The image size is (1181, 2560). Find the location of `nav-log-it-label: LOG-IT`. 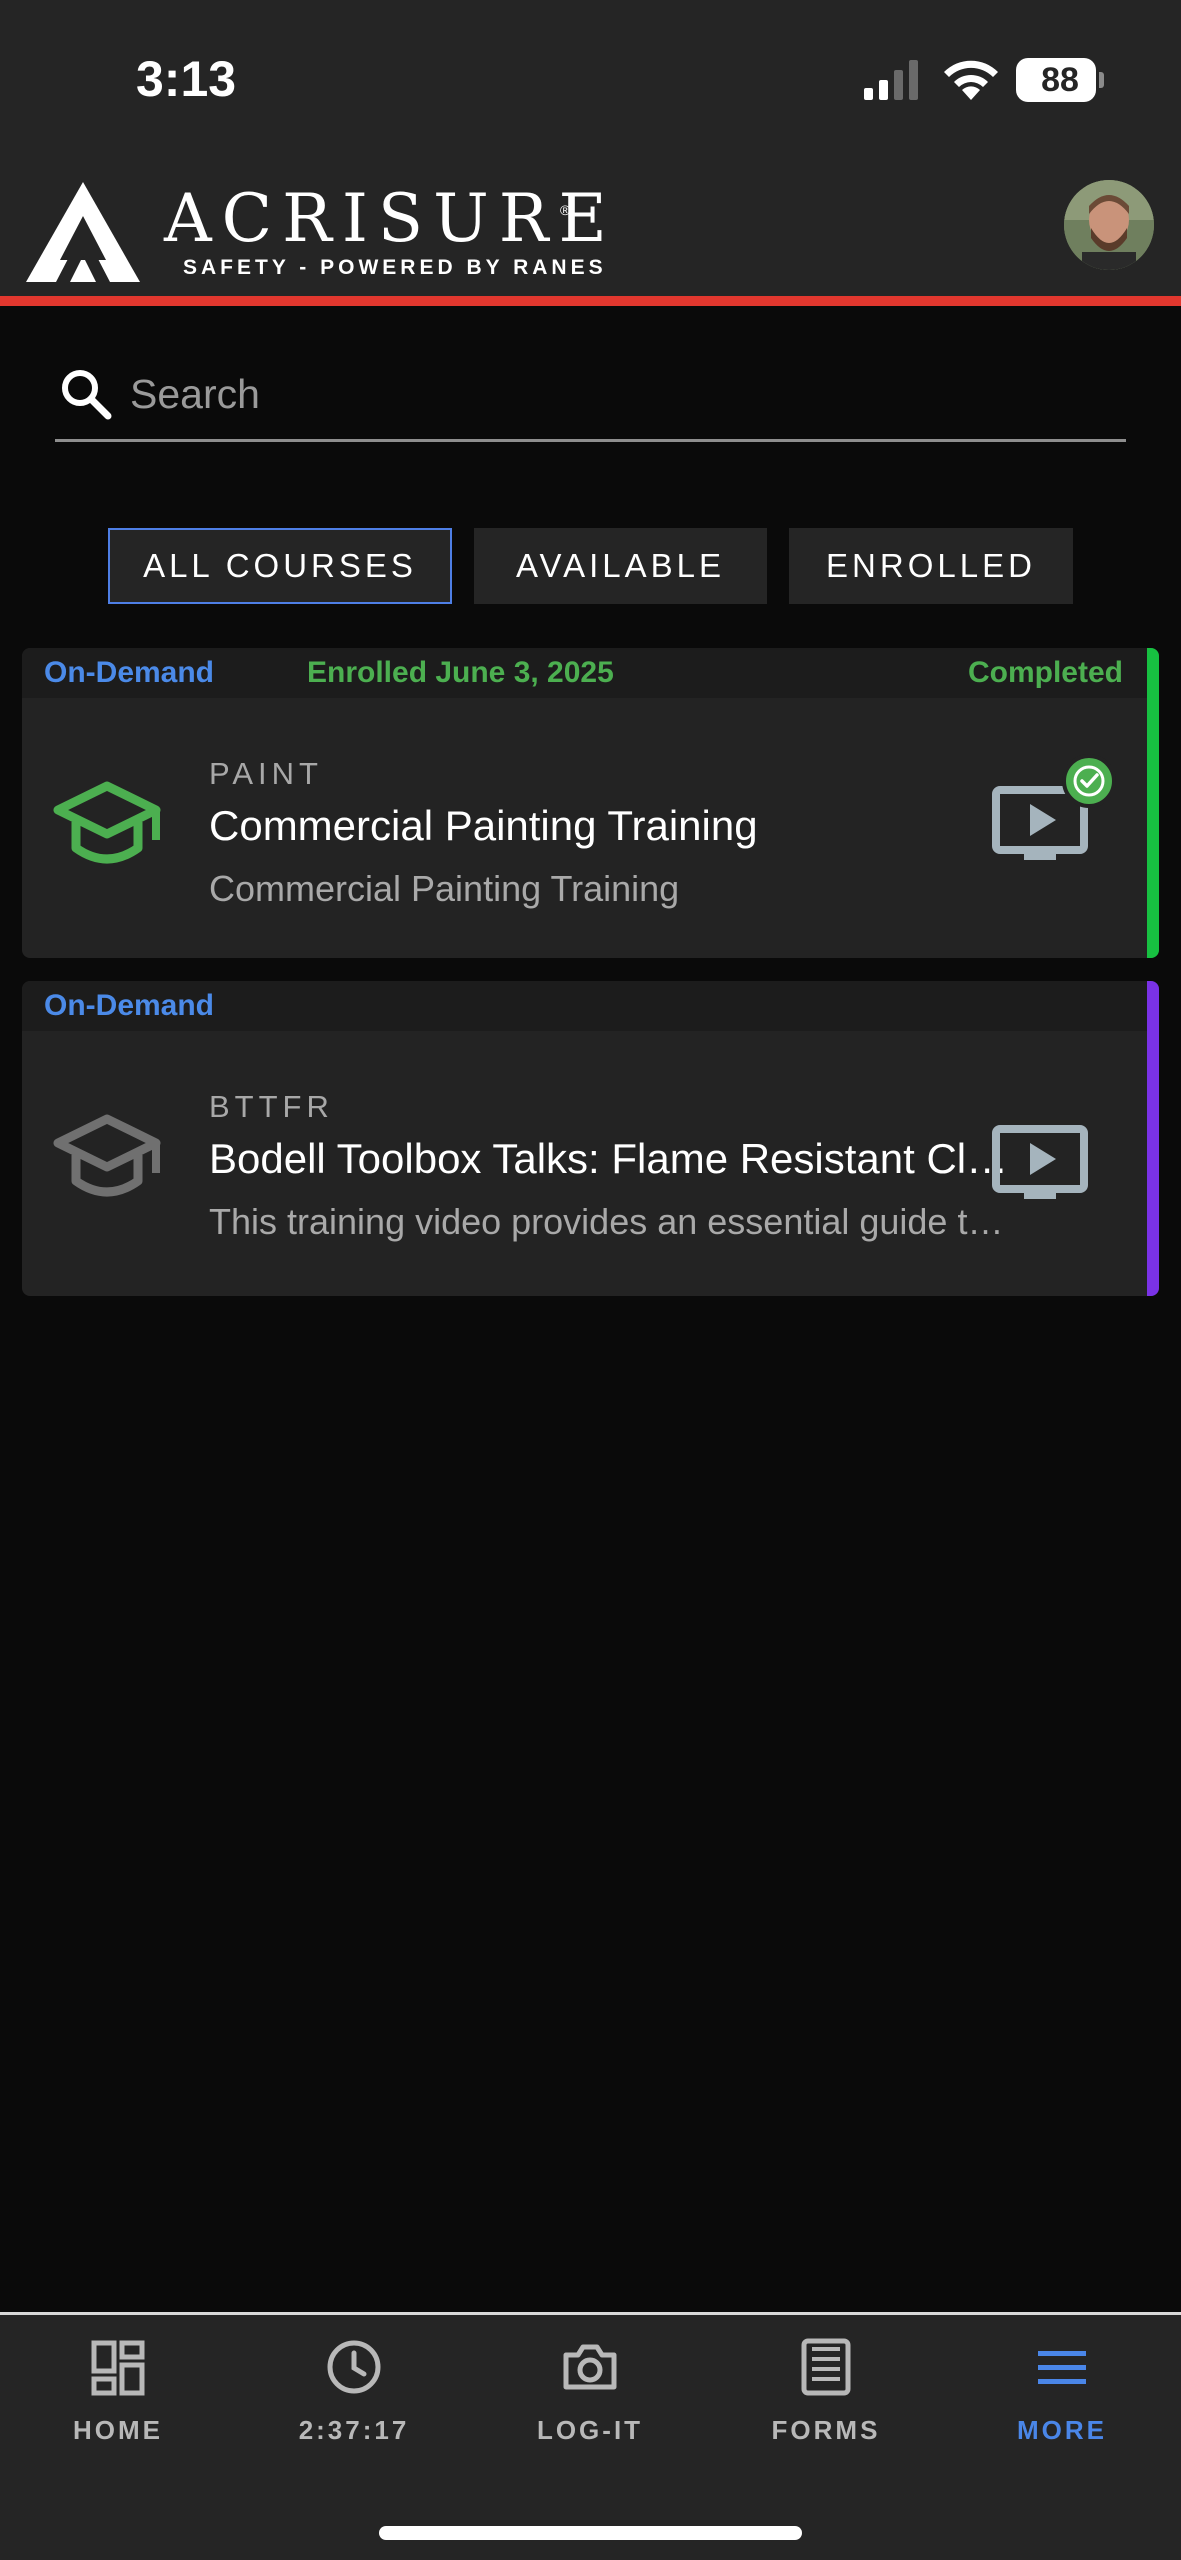

nav-log-it-label: LOG-IT is located at coordinates (590, 2430).